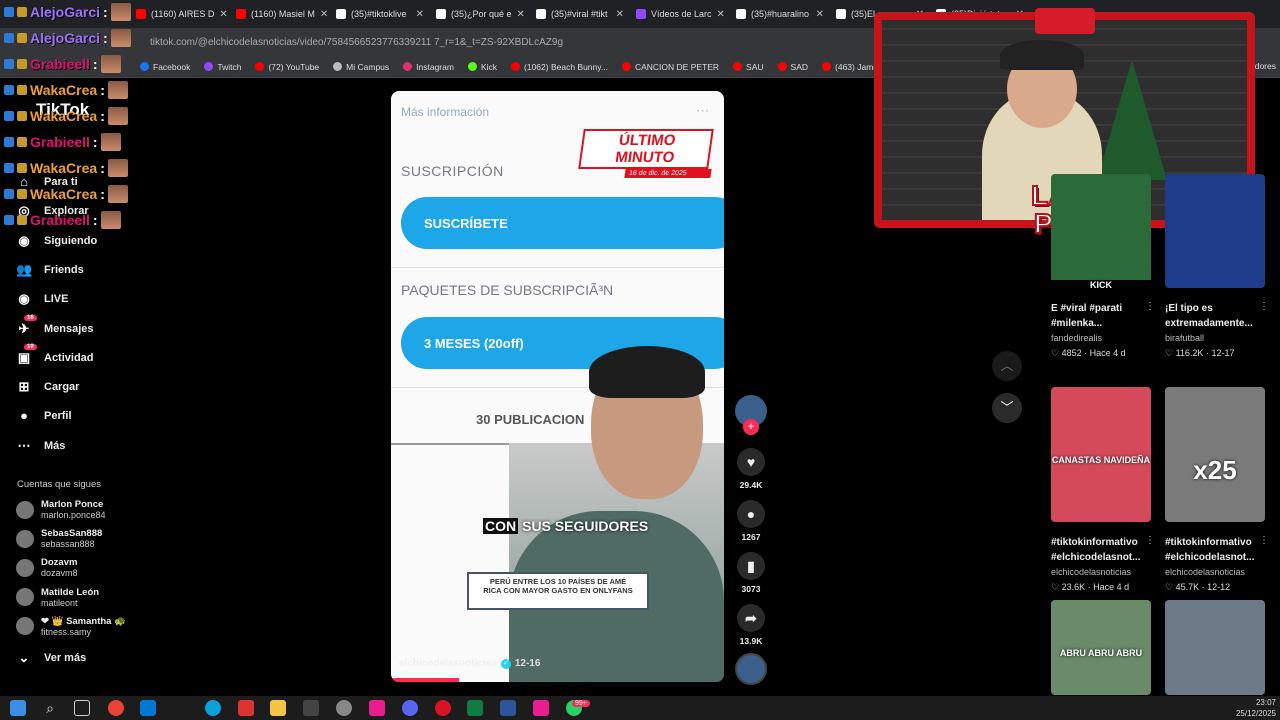 The width and height of the screenshot is (1280, 720). Describe the element at coordinates (702, 111) in the screenshot. I see `more-dots-icon: ⋯` at that location.